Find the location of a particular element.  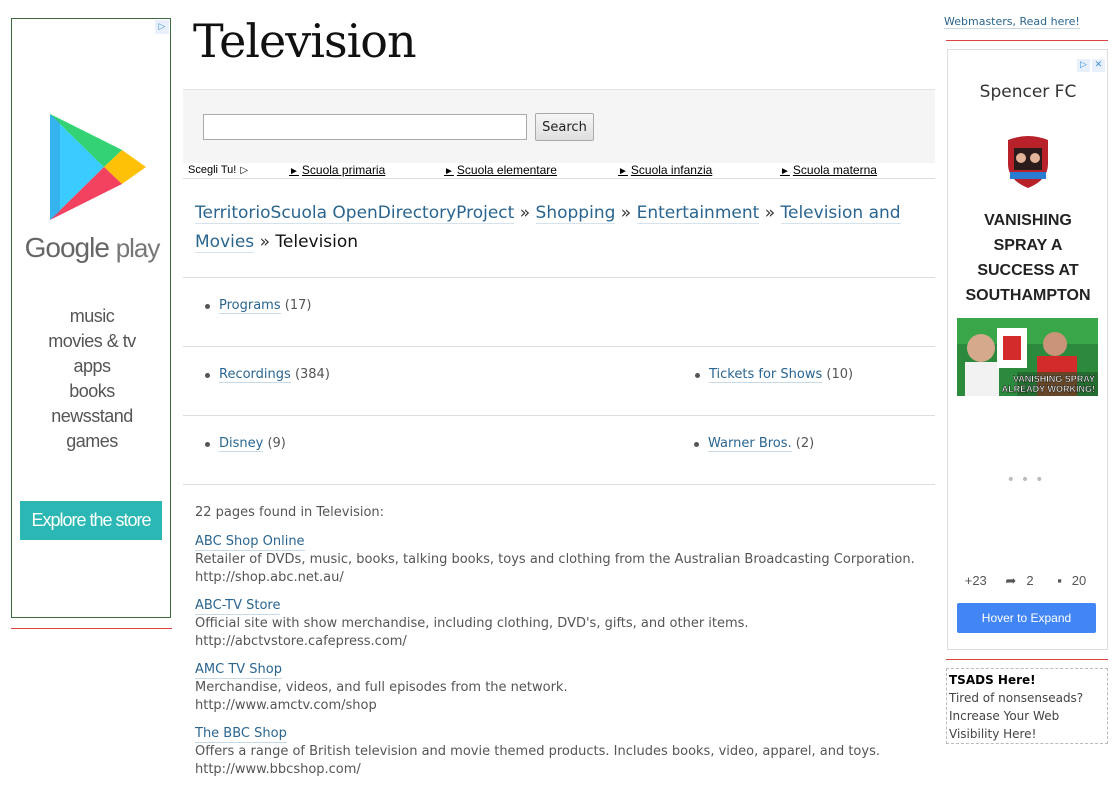

category-link-tickets: Tickets for Shows is located at coordinates (766, 375).